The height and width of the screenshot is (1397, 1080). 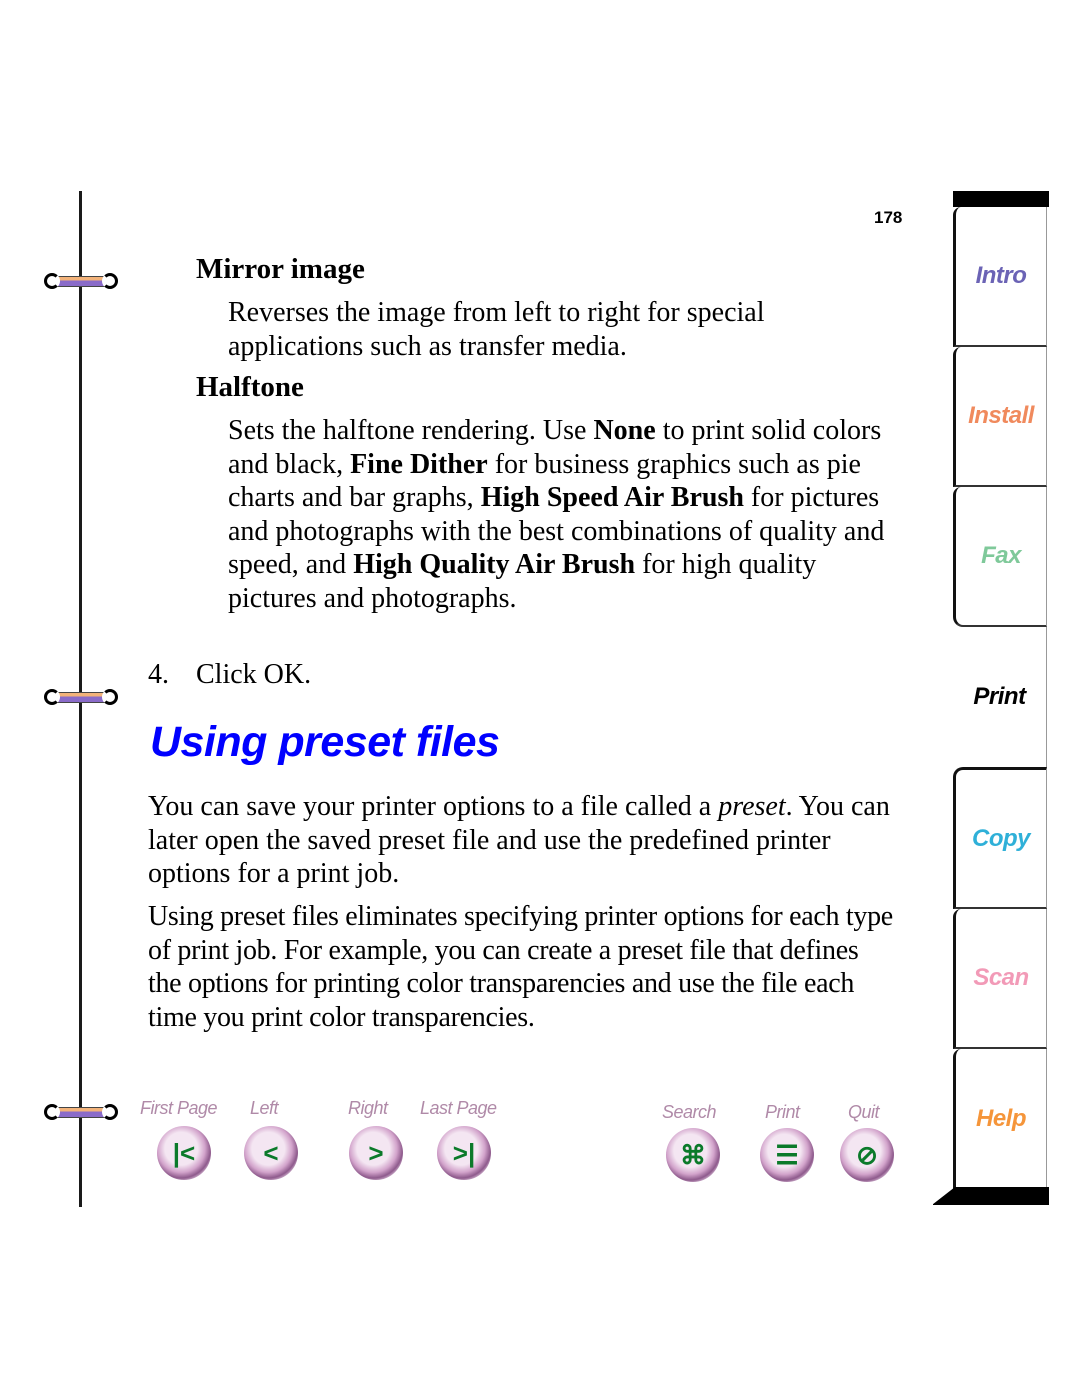 I want to click on left-arrow-icon: <, so click(x=271, y=1153).